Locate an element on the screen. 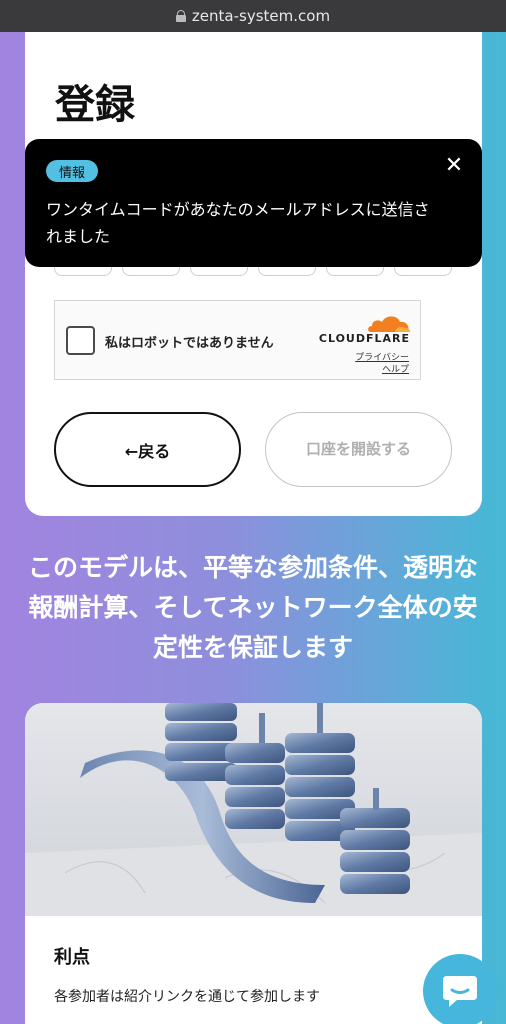 This screenshot has width=506, height=1024. info-badge: 情報 is located at coordinates (72, 171).